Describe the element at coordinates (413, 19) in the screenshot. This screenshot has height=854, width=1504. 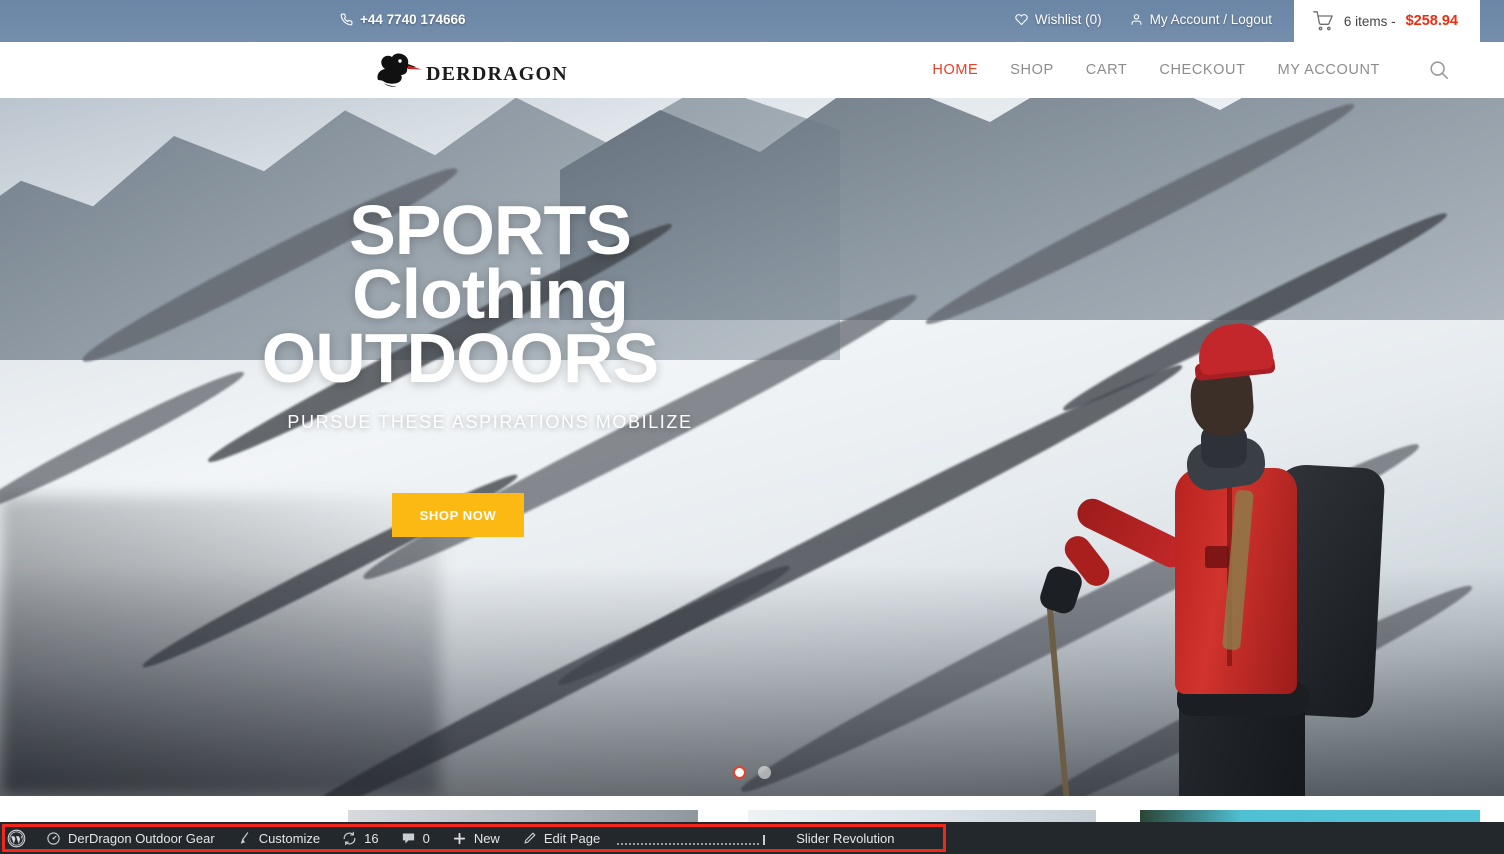
I see `phone-number-label: +44 7740 174666` at that location.